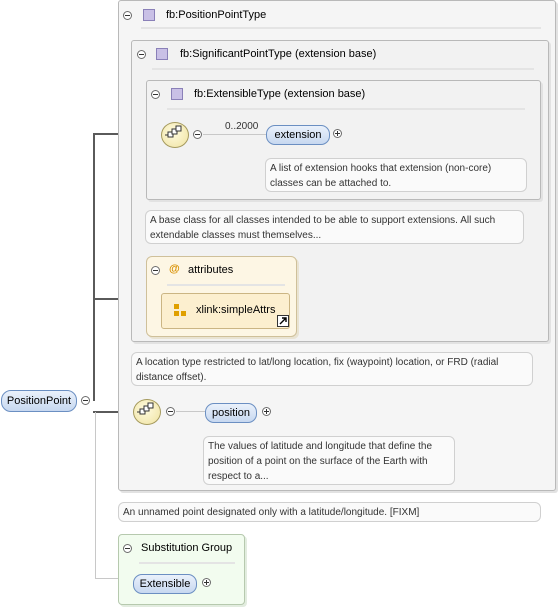 The width and height of the screenshot is (559, 607). What do you see at coordinates (343, 69) in the screenshot?
I see `significant-type-title-divider` at bounding box center [343, 69].